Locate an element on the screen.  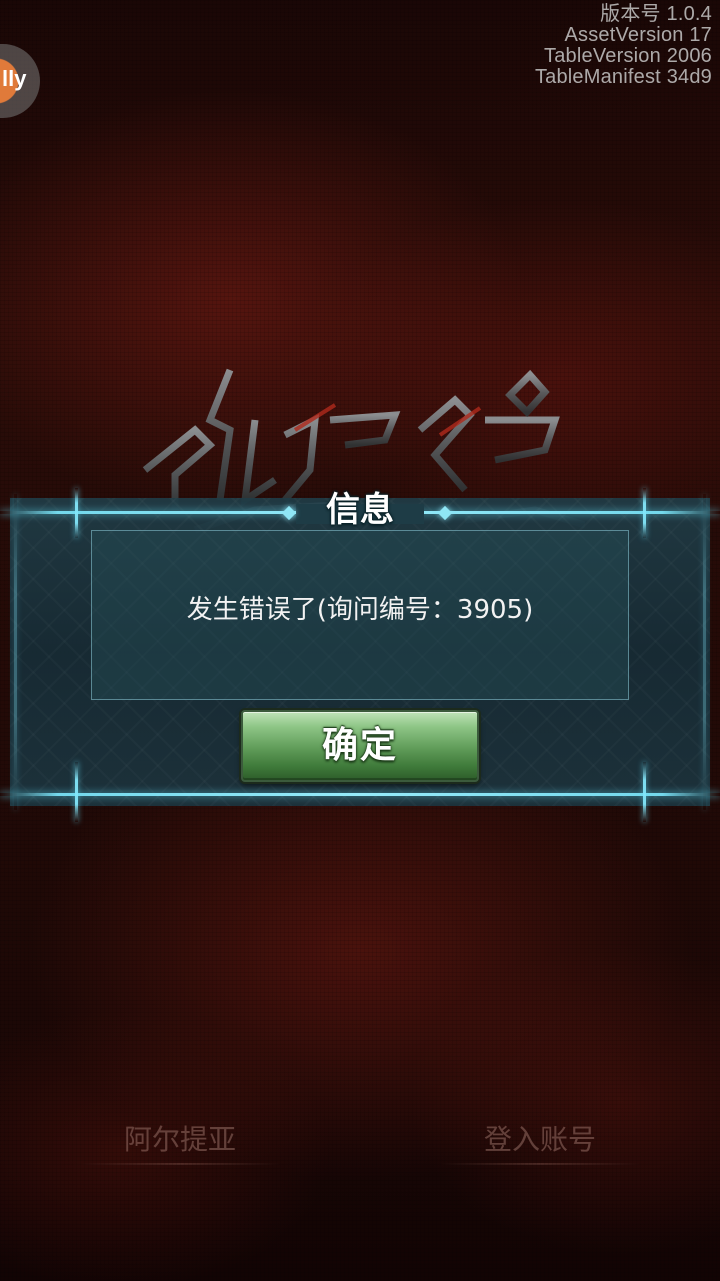
login-account-underline is located at coordinates (540, 1164).